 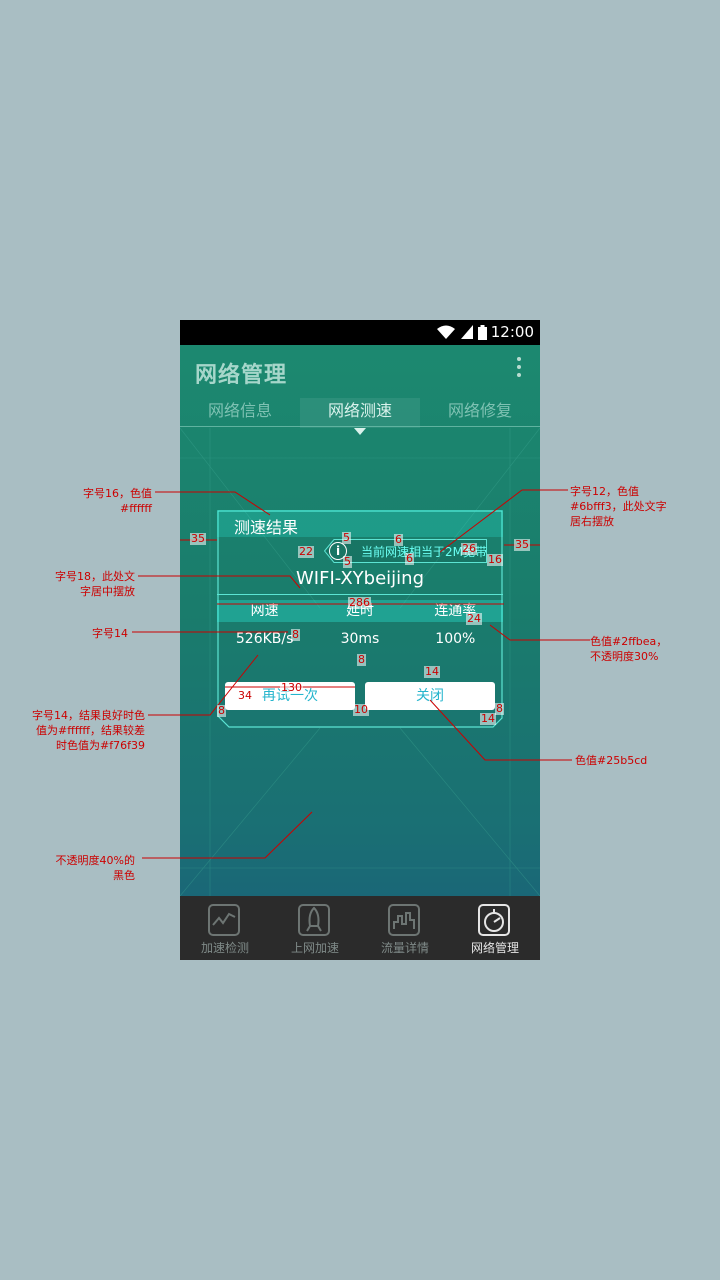 I want to click on metric-header-connectivity: 连通率, so click(x=455, y=611).